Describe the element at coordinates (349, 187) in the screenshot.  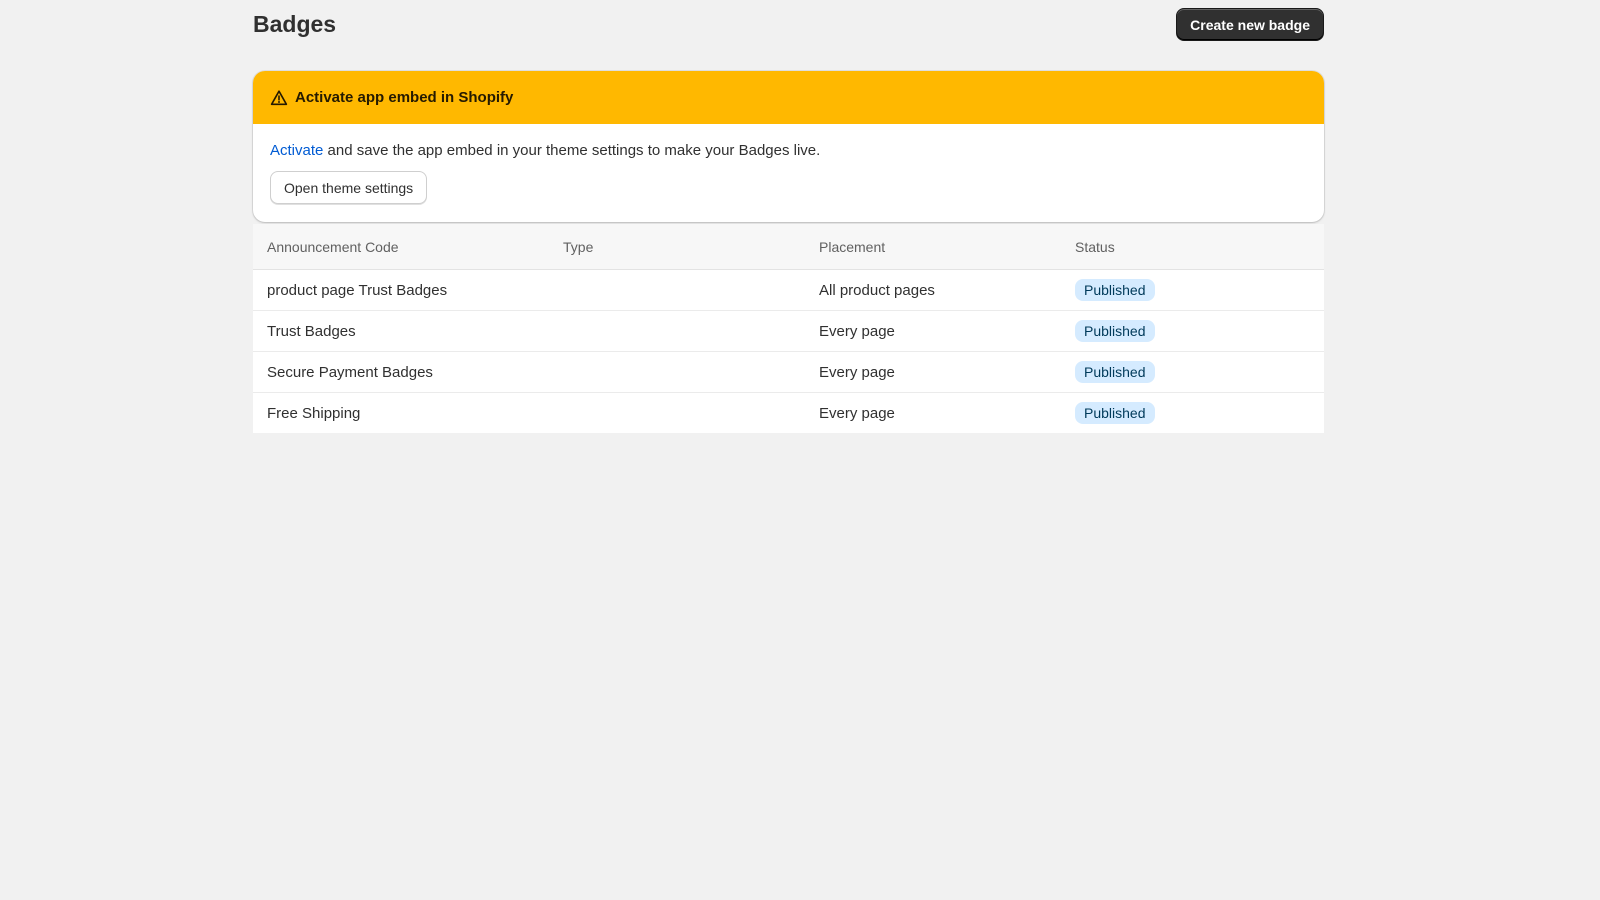
I see `open-theme-settings-button: Open theme settings` at that location.